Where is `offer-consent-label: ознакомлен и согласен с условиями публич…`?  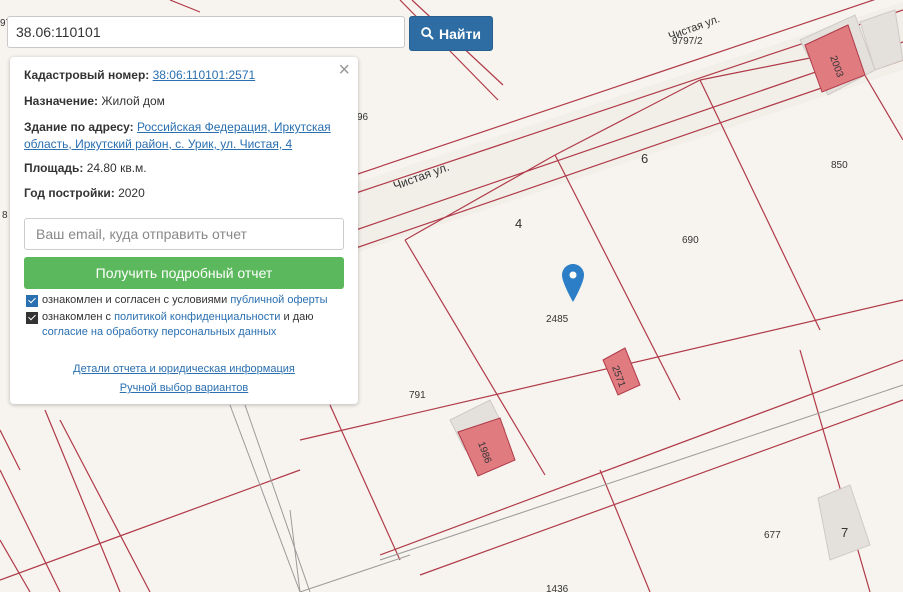
offer-consent-label: ознакомлен и согласен с условиями публич… is located at coordinates (185, 300).